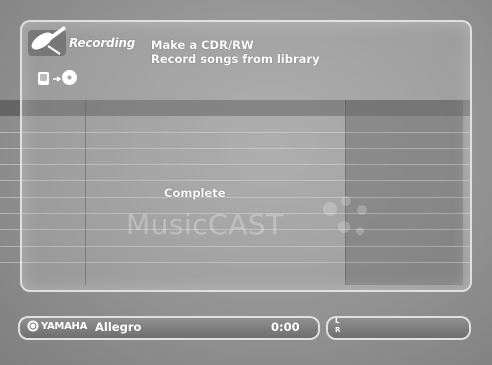 Image resolution: width=492 pixels, height=365 pixels. Describe the element at coordinates (64, 326) in the screenshot. I see `brand-label: YAMAHA` at that location.